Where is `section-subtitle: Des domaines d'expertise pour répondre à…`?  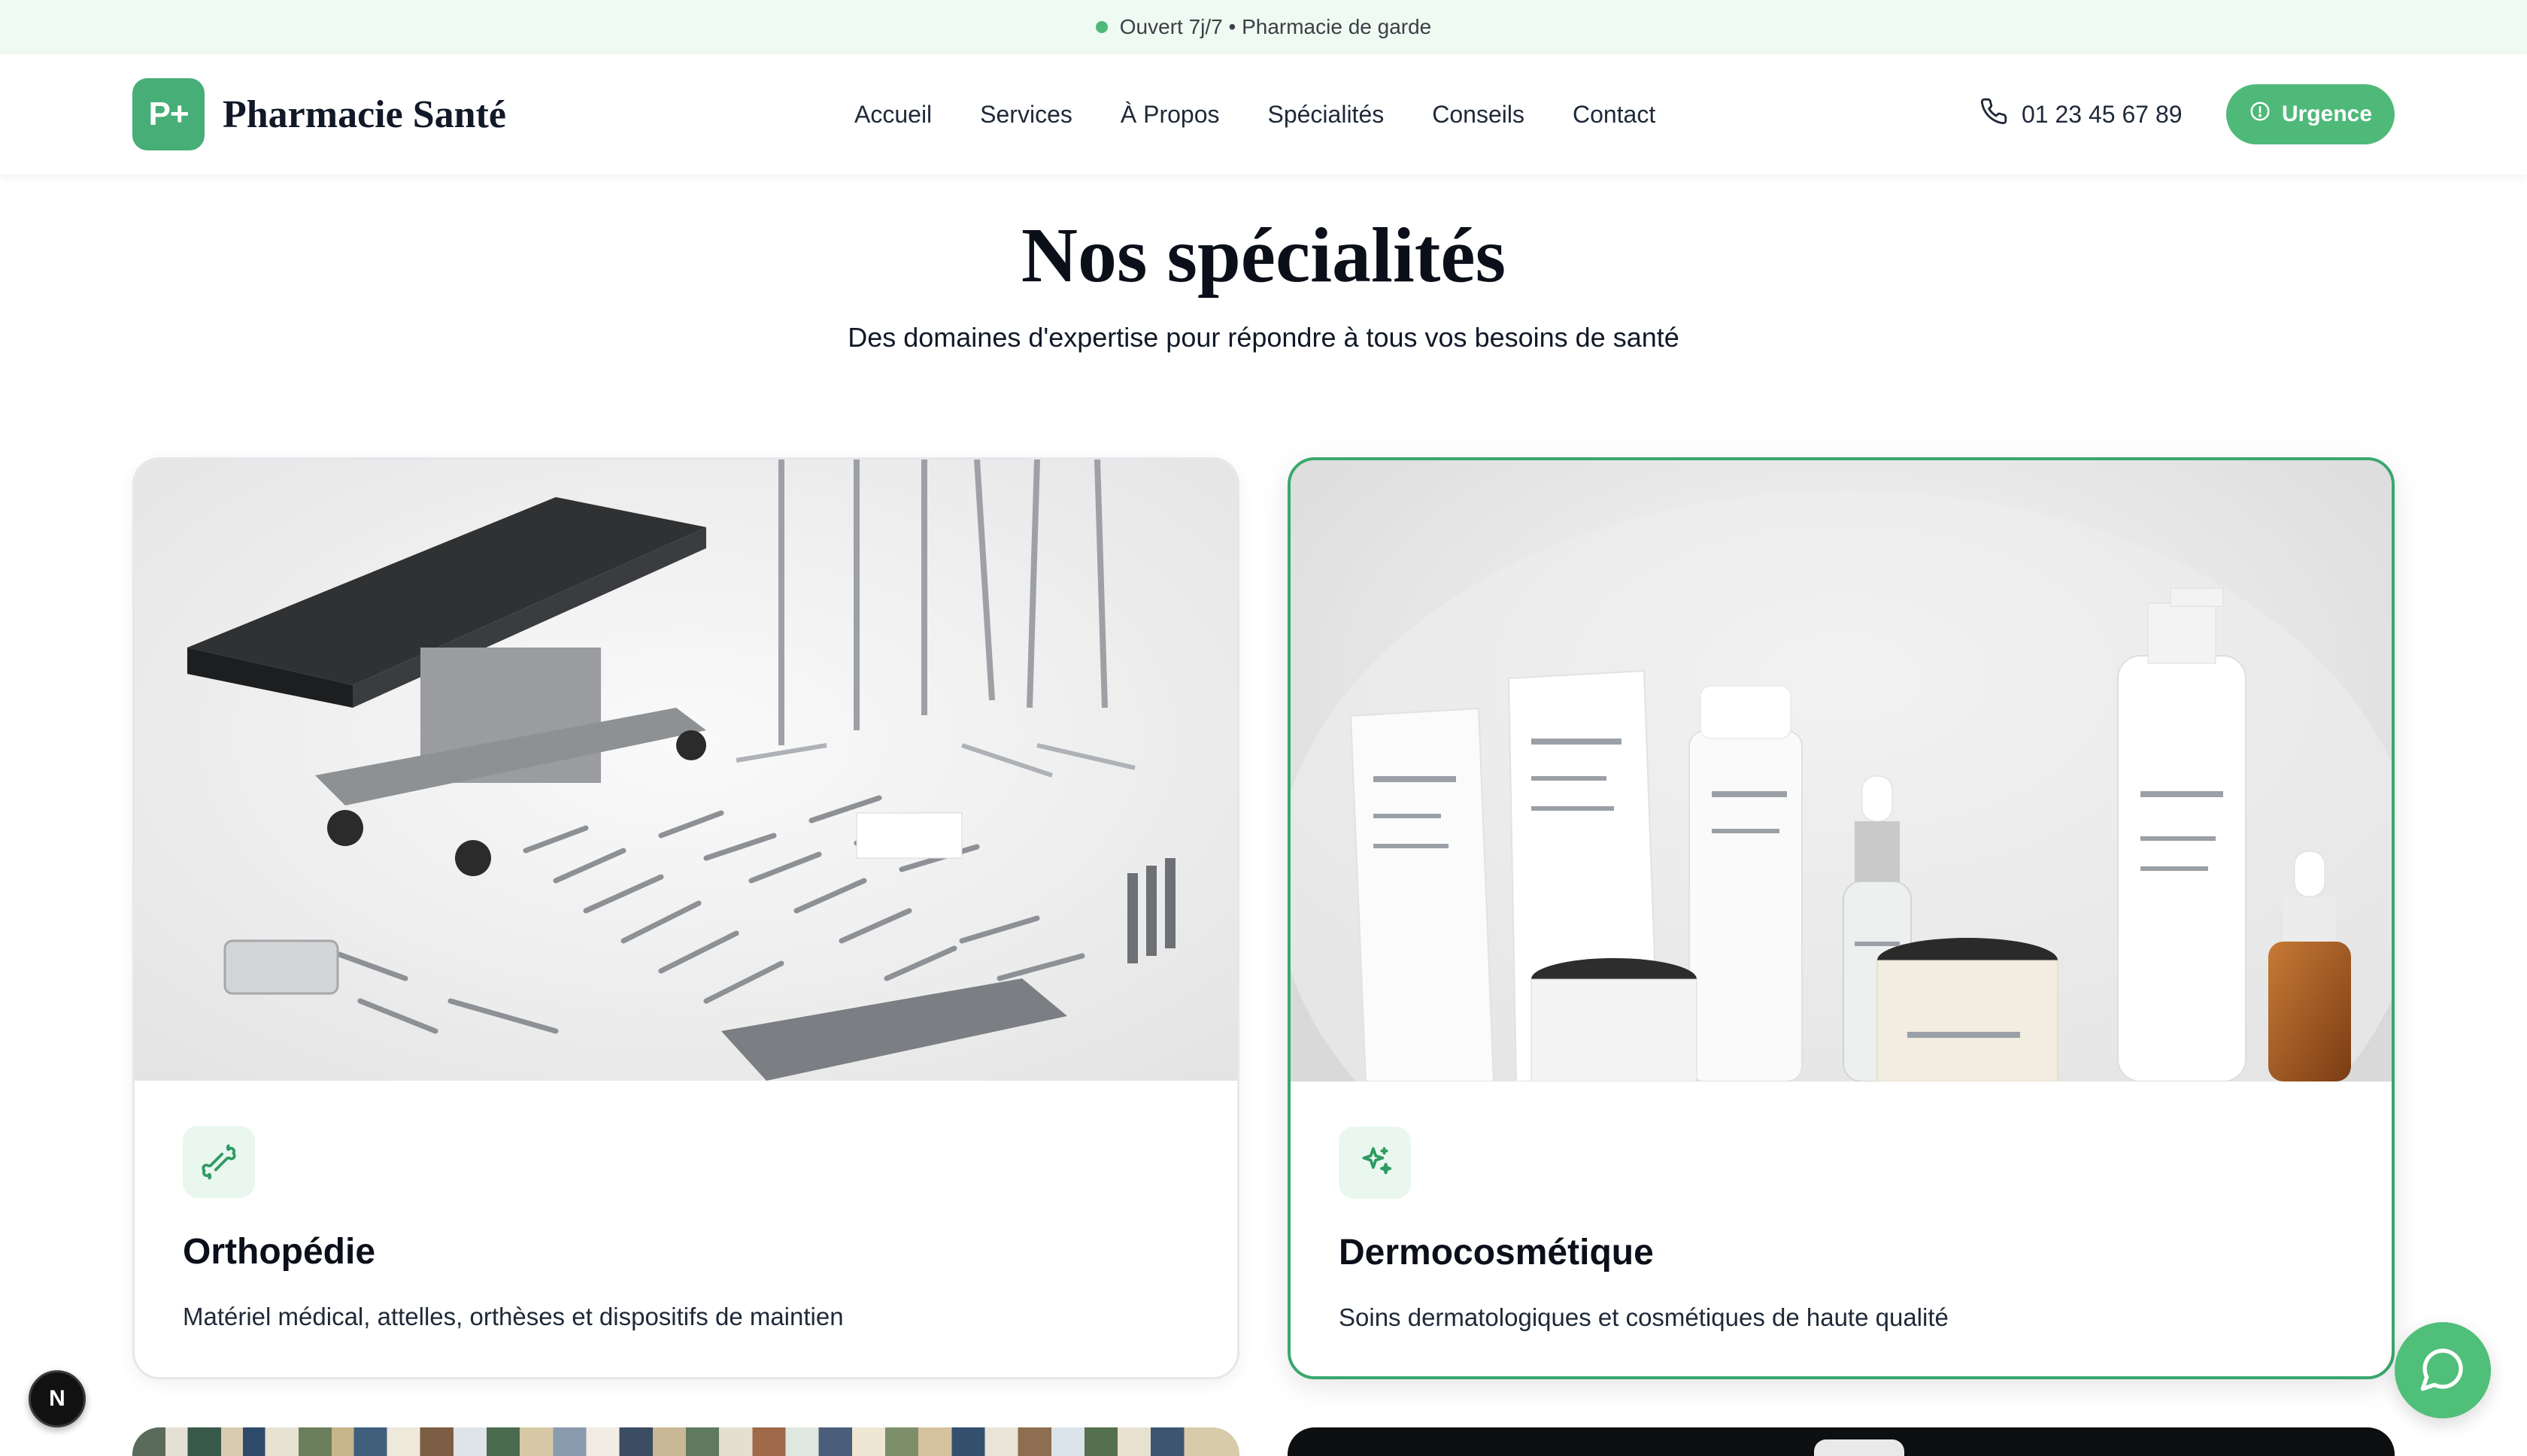
section-subtitle: Des domaines d'expertise pour répondre à… is located at coordinates (1263, 337).